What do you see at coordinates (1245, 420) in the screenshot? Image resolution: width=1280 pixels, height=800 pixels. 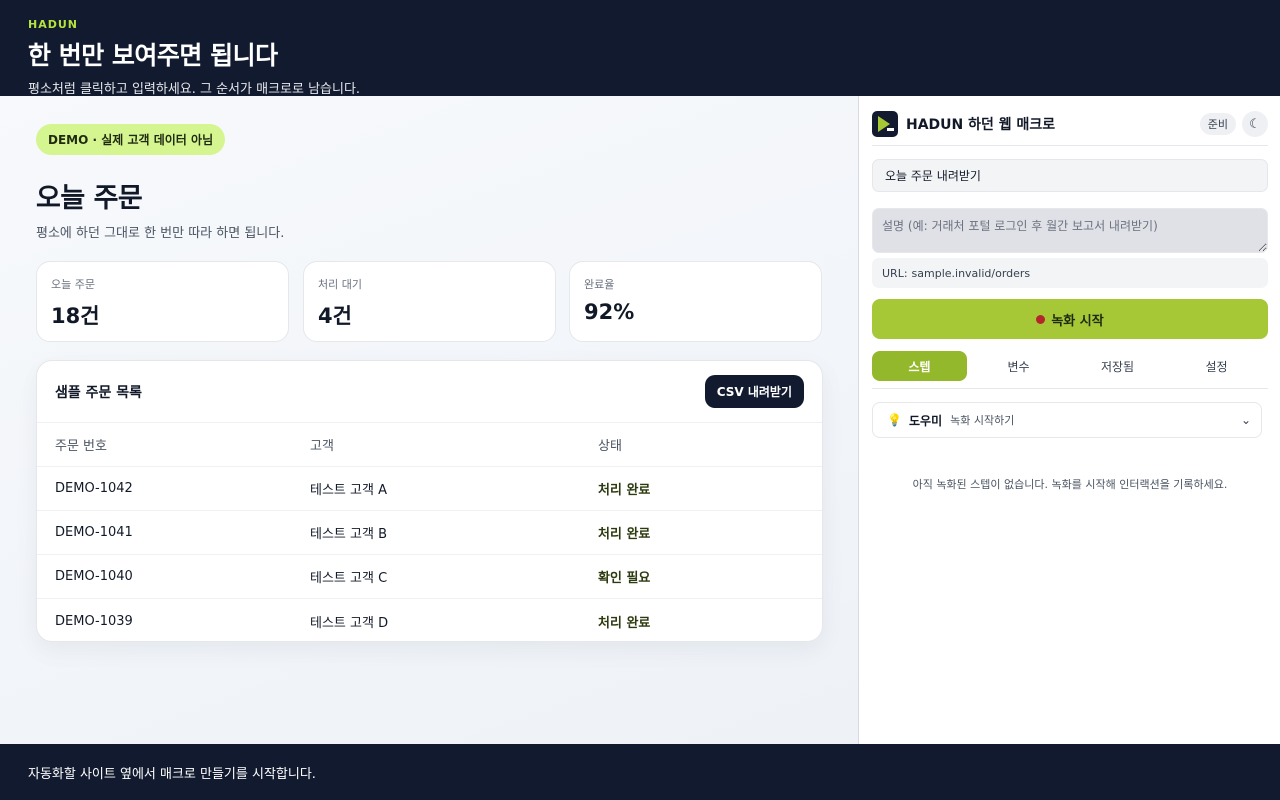 I see `chevron-down-icon: ⌄` at bounding box center [1245, 420].